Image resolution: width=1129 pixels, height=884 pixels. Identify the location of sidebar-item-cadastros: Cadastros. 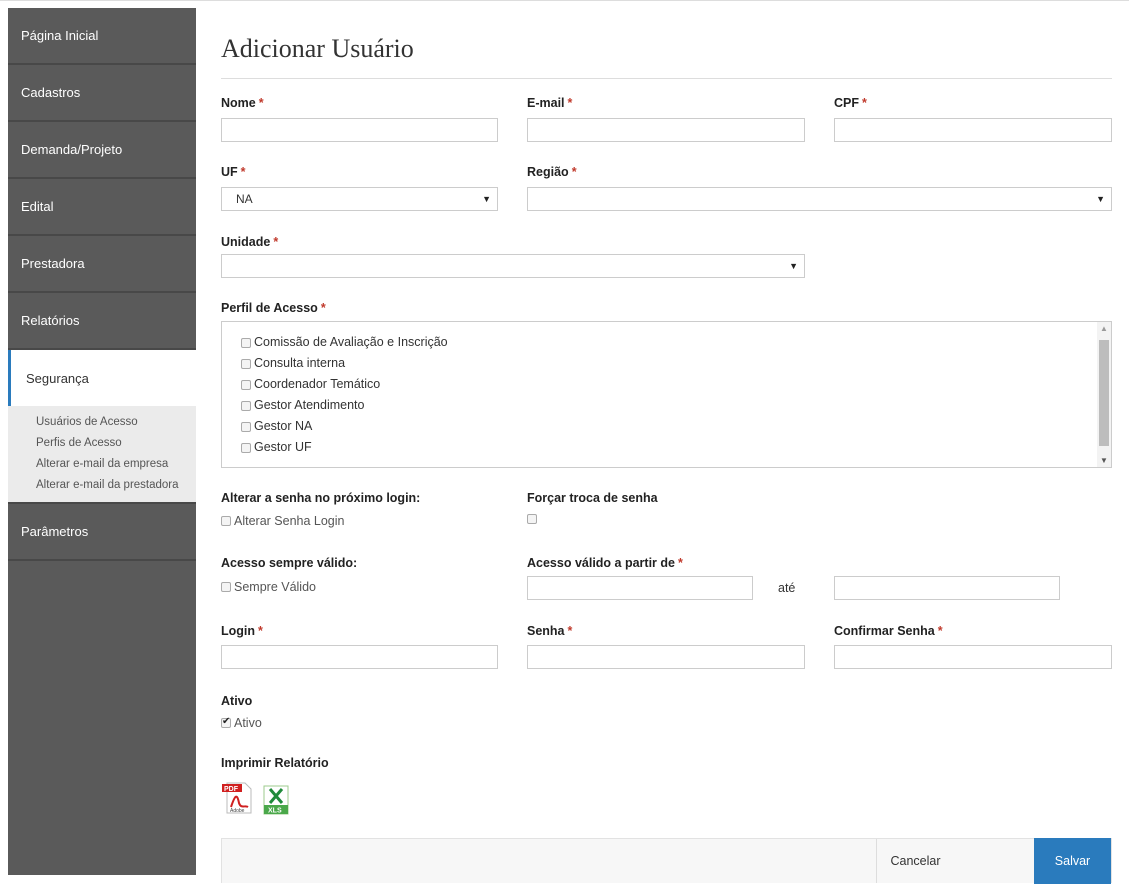
(102, 93).